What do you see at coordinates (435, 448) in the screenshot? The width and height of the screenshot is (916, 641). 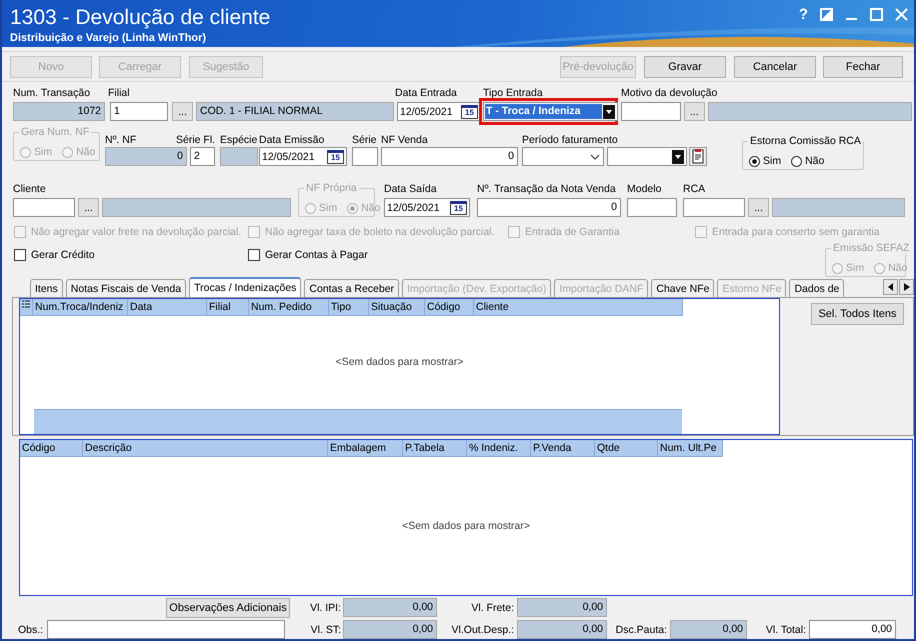 I see `column-header: P.Tabela` at bounding box center [435, 448].